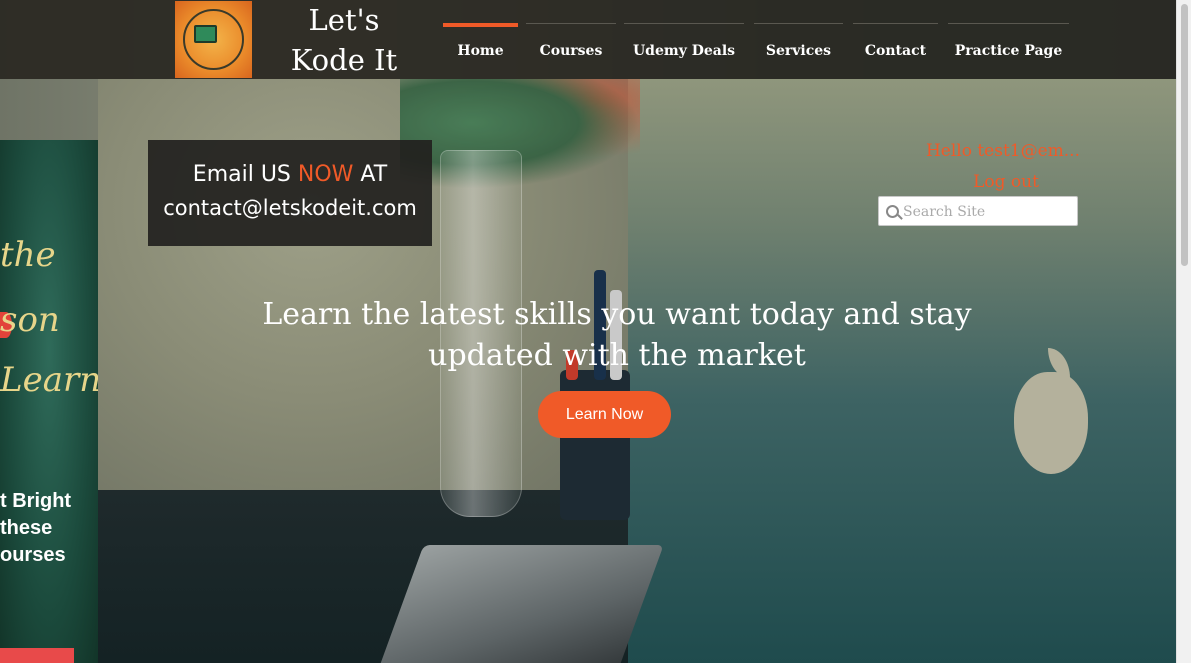 Image resolution: width=1191 pixels, height=663 pixels. Describe the element at coordinates (344, 20) in the screenshot. I see `site-title-line: Let's` at that location.